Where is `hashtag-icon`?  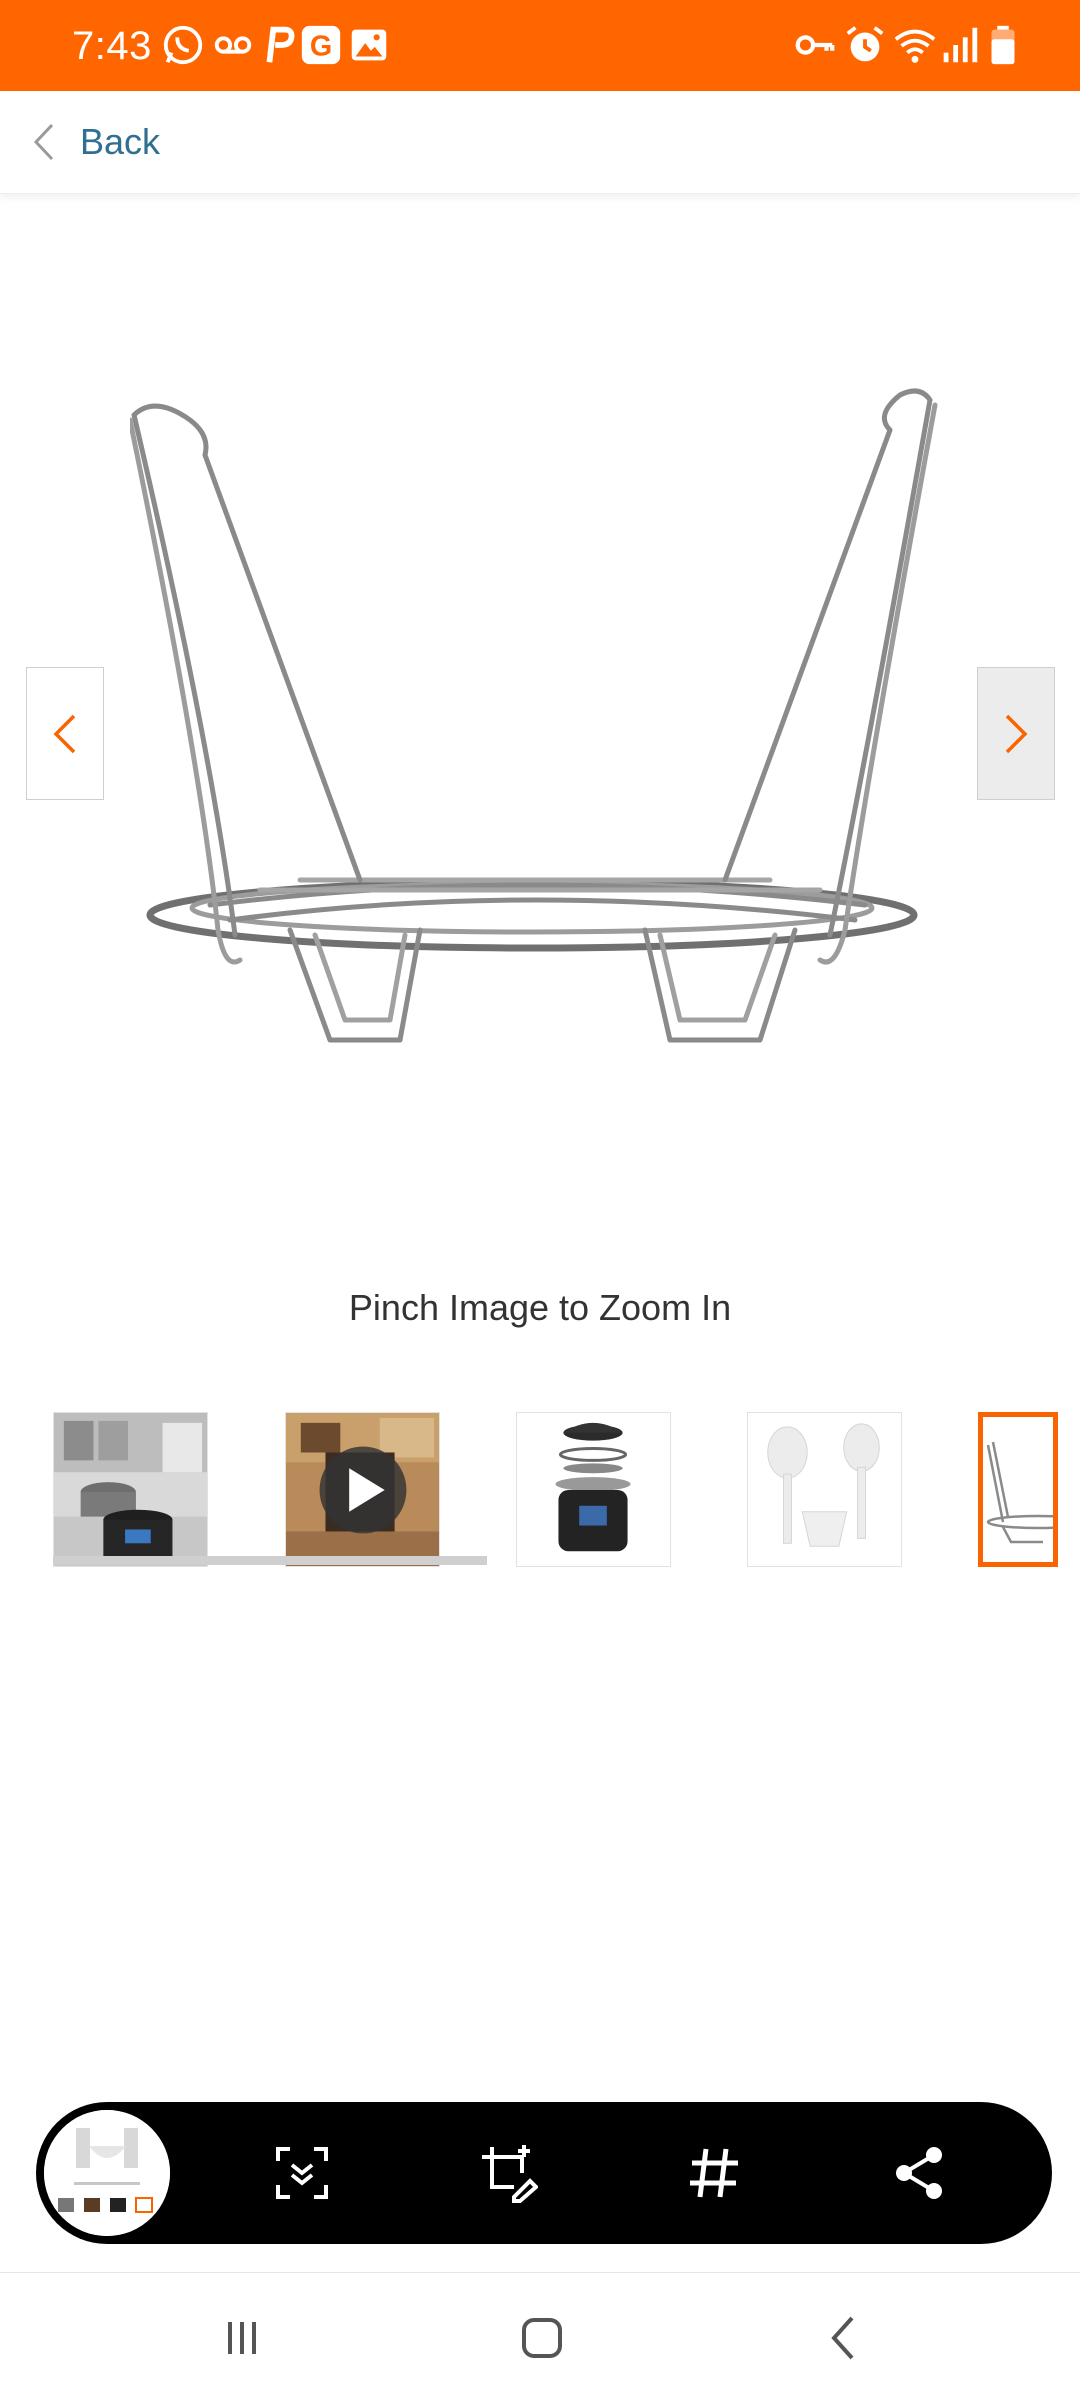
hashtag-icon is located at coordinates (714, 2173).